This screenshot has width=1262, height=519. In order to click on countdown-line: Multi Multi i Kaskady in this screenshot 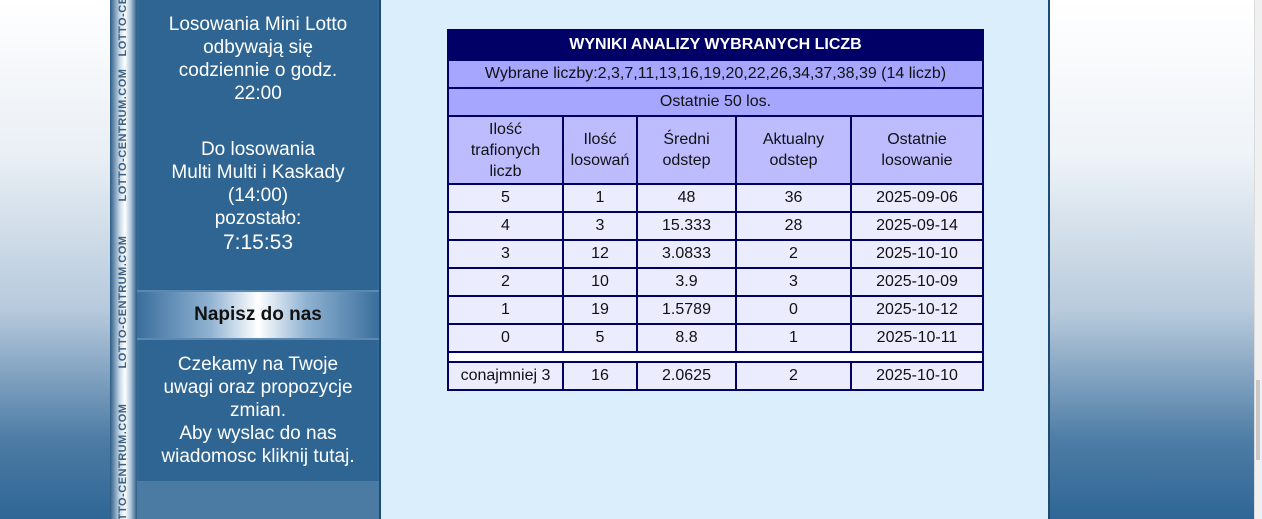, I will do `click(258, 172)`.